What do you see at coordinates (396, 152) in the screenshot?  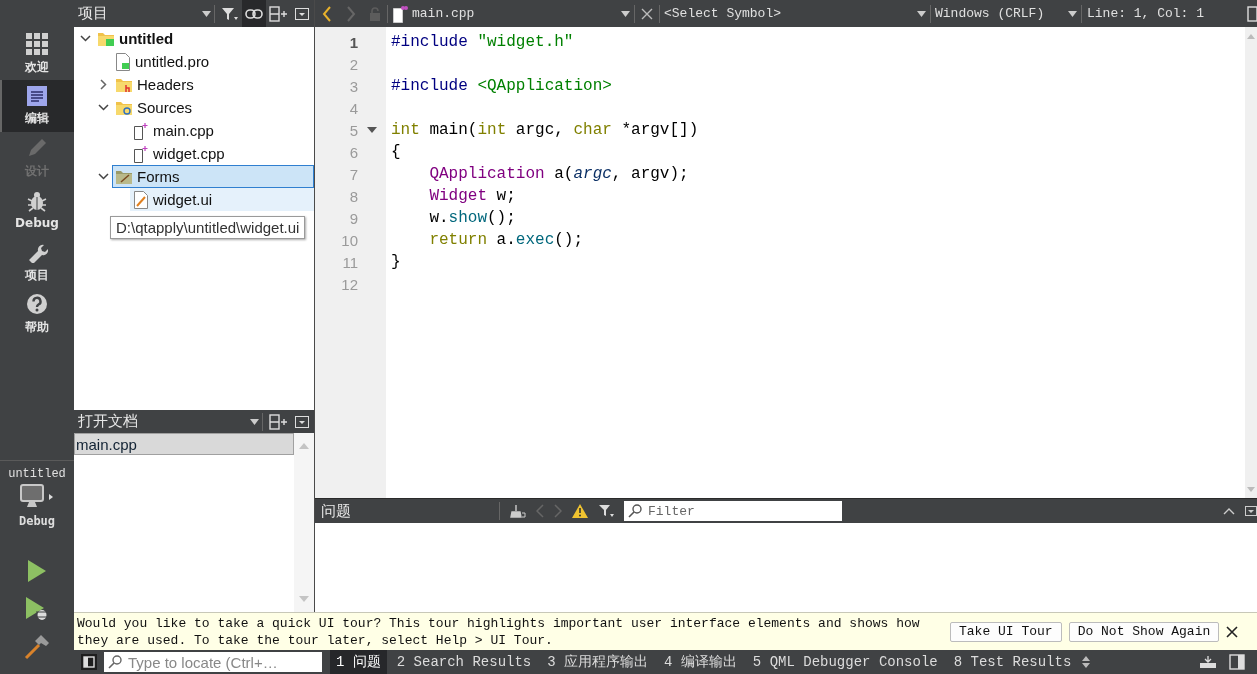 I see `code-line: {` at bounding box center [396, 152].